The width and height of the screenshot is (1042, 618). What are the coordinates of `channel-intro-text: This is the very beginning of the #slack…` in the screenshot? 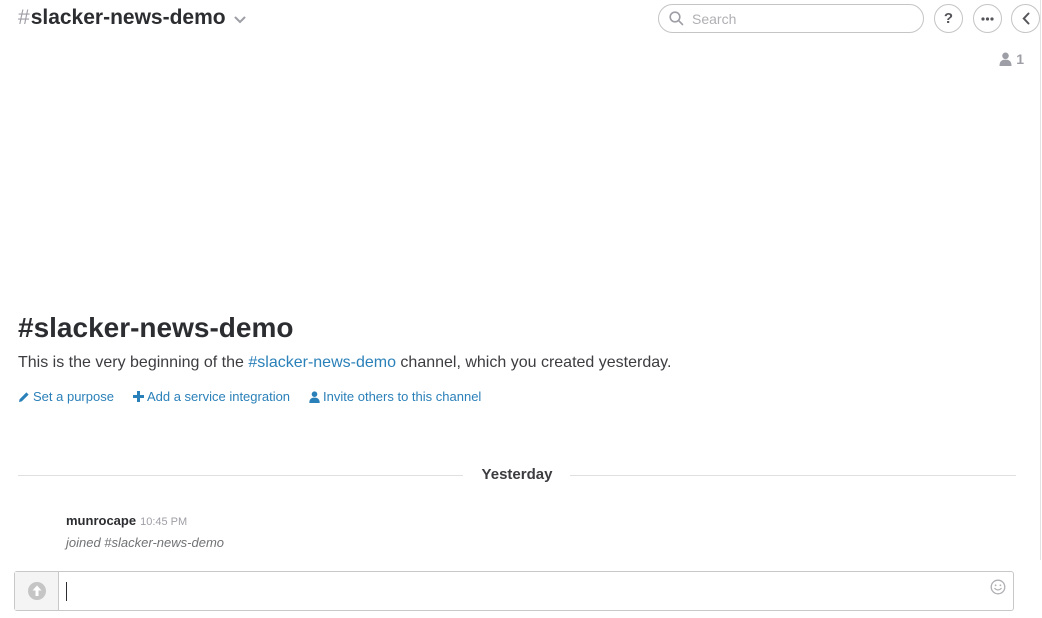 It's located at (344, 363).